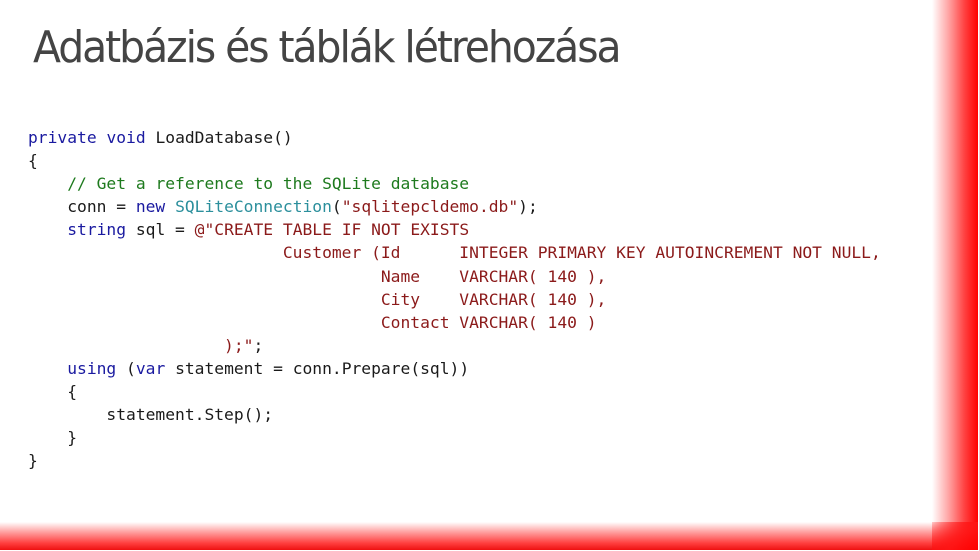 Image resolution: width=979 pixels, height=551 pixels. I want to click on code-line: City VARCHAR( 140 ),, so click(454, 299).